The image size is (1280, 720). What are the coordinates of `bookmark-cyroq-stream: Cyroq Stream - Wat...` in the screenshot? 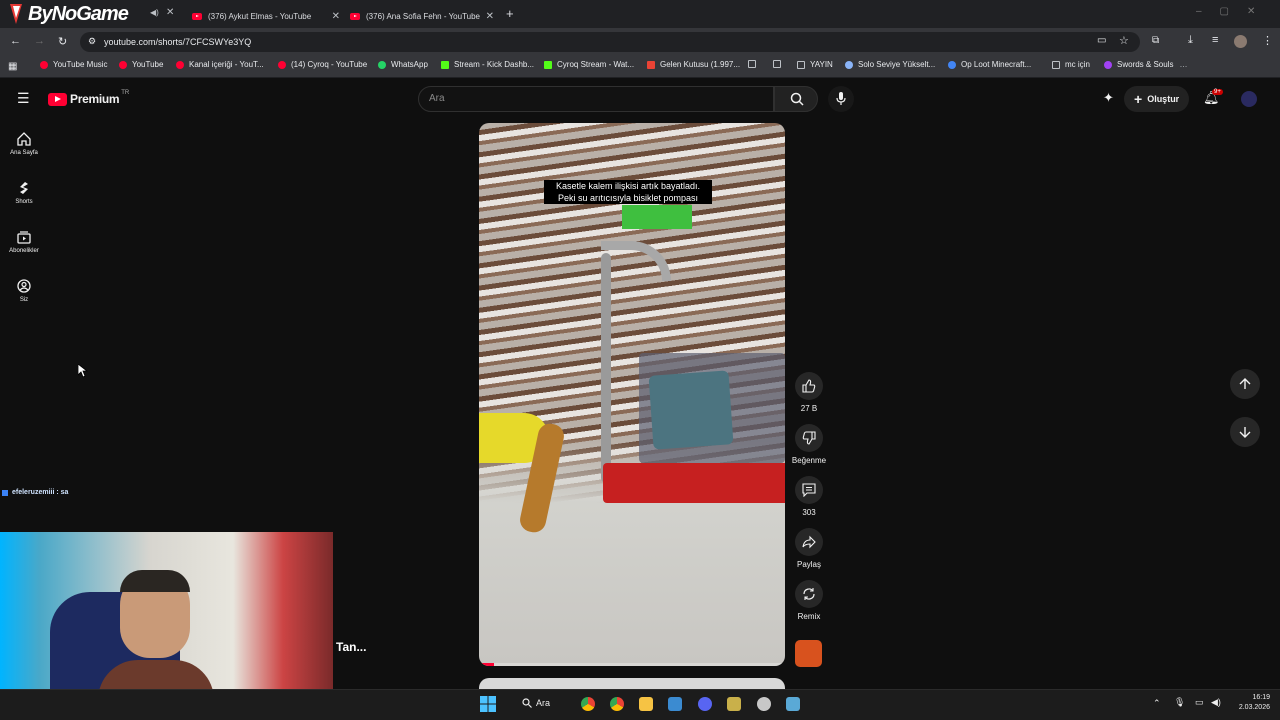 It's located at (589, 64).